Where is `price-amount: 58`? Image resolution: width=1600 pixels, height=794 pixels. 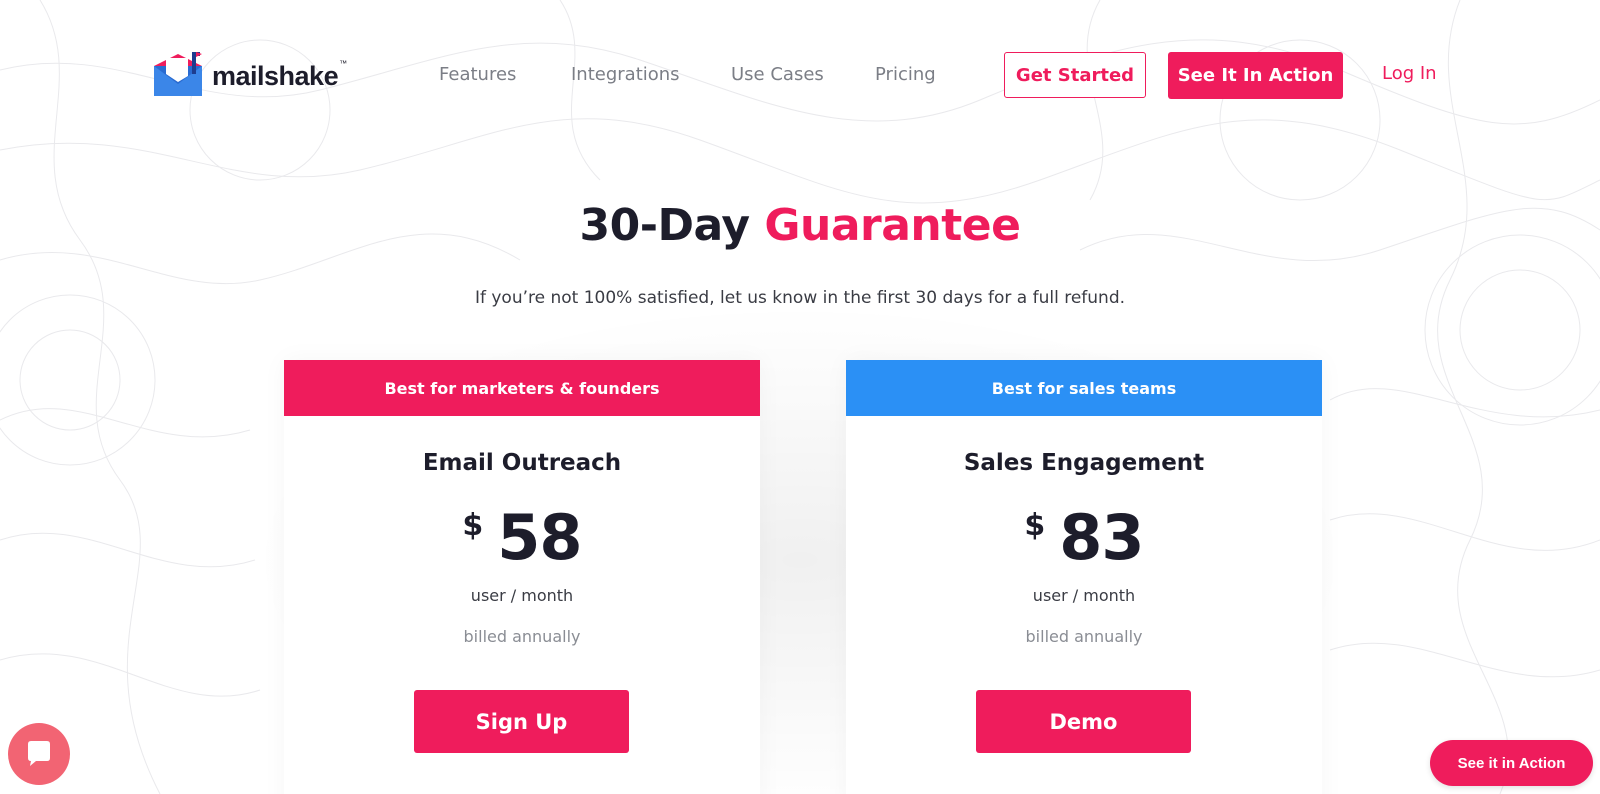
price-amount: 58 is located at coordinates (539, 537).